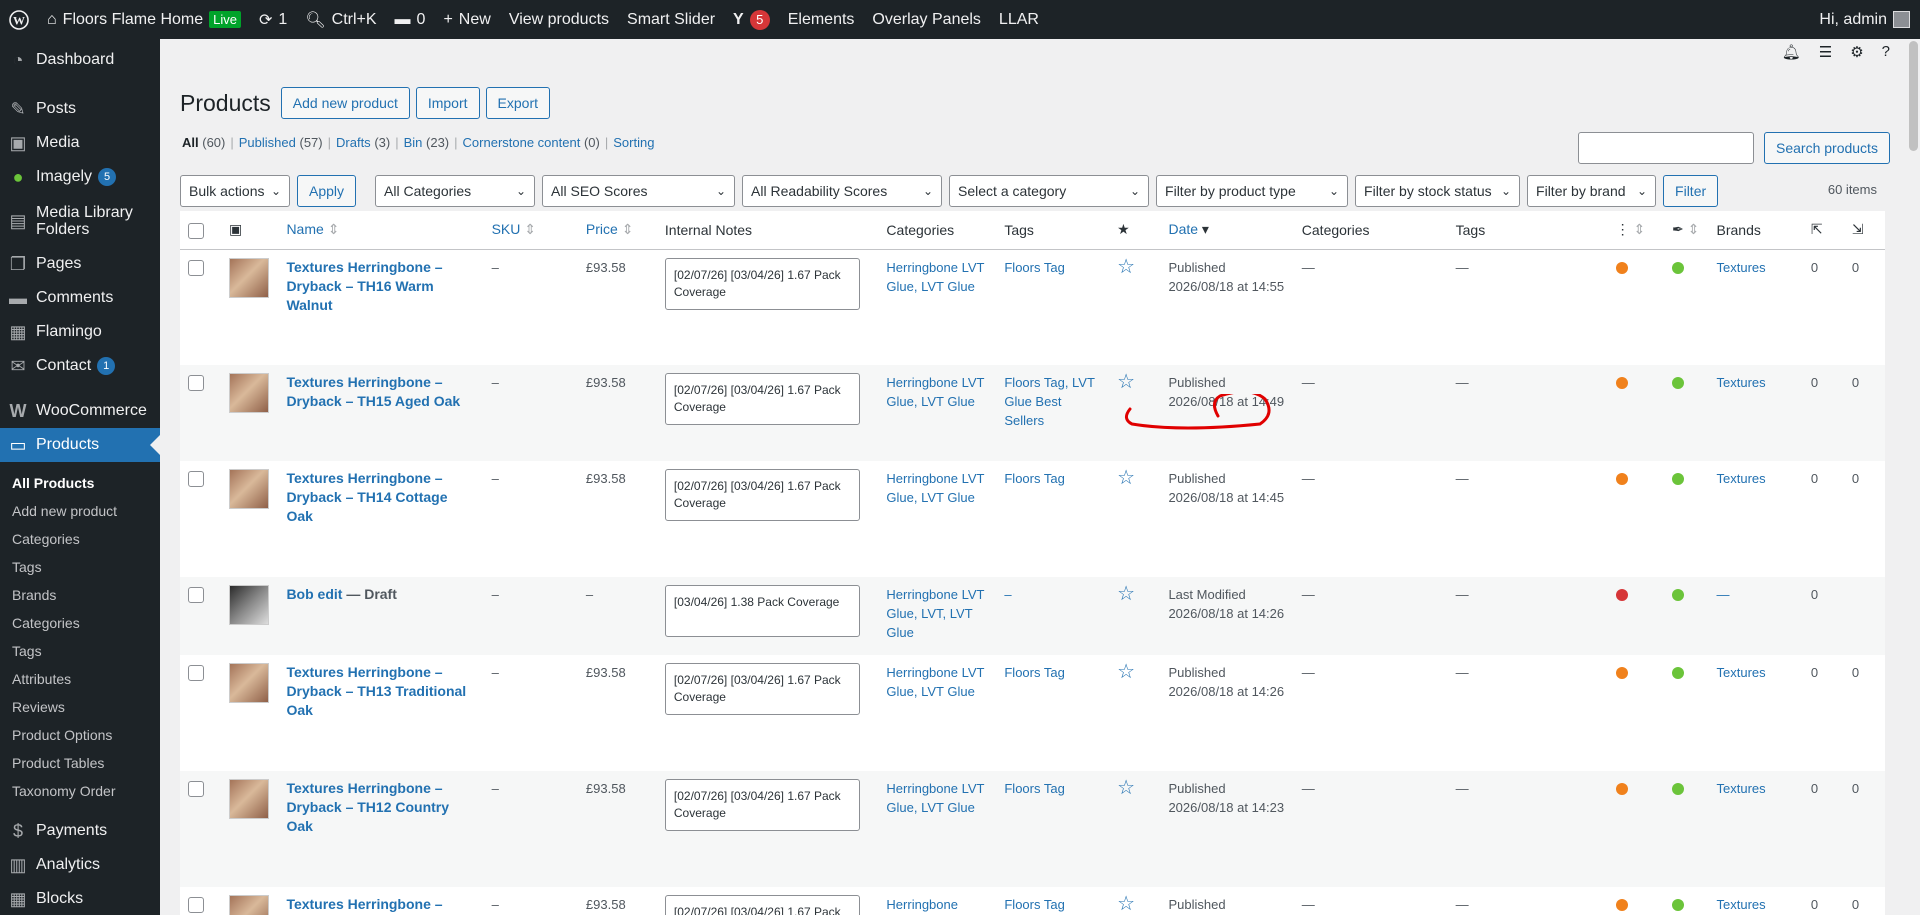 Image resolution: width=1920 pixels, height=915 pixels. I want to click on menu-payments: $ Payments, so click(80, 831).